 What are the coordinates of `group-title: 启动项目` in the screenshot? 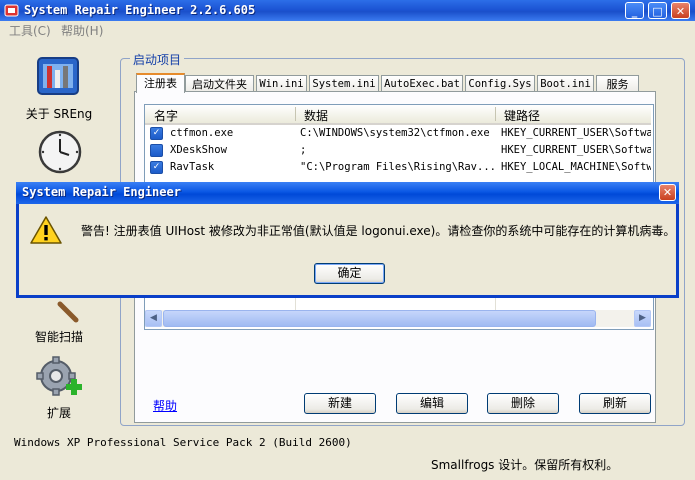 It's located at (157, 59).